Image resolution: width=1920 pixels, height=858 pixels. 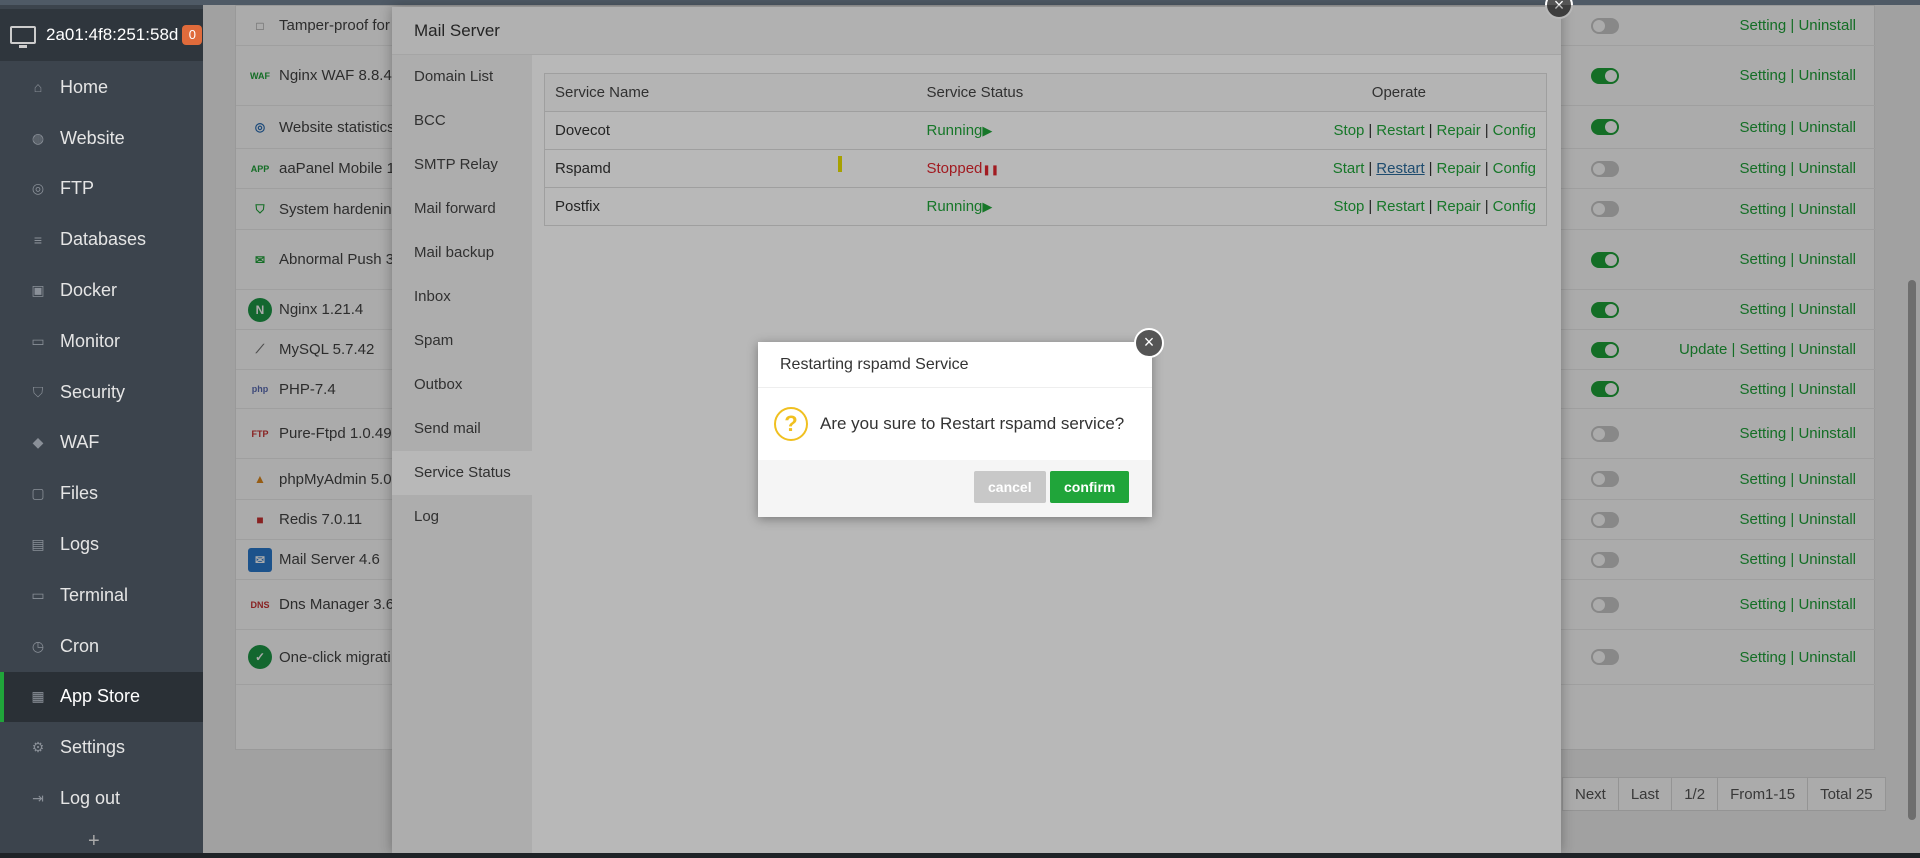 I want to click on sidebar-item-website: ◍ Website, so click(x=101, y=138).